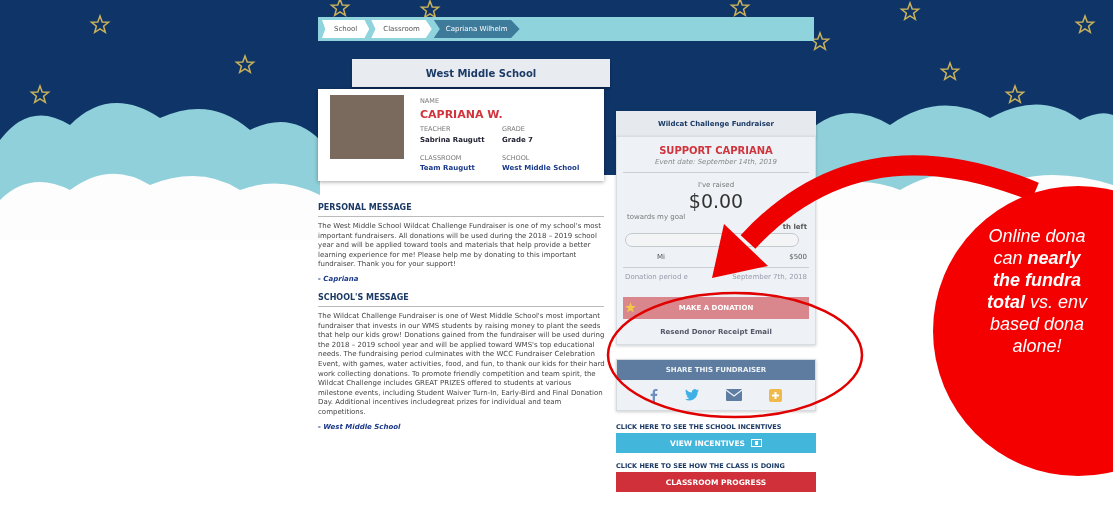  I want to click on star-icon, so click(630, 307).